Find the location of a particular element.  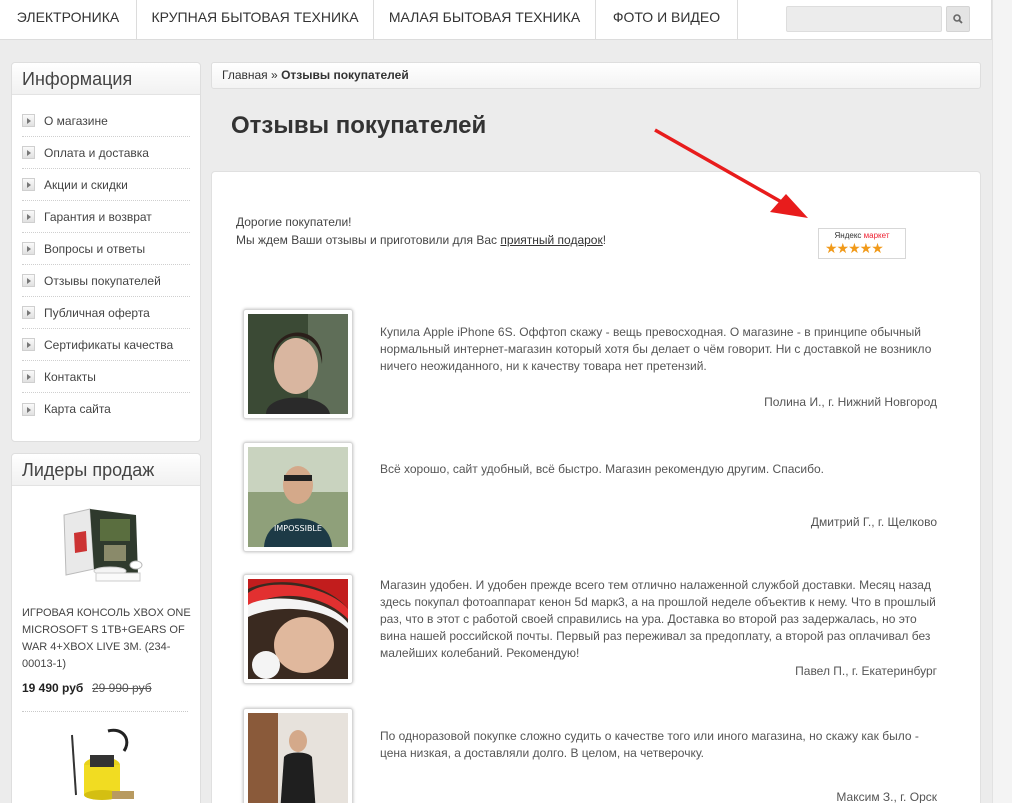

search-input is located at coordinates (864, 19).